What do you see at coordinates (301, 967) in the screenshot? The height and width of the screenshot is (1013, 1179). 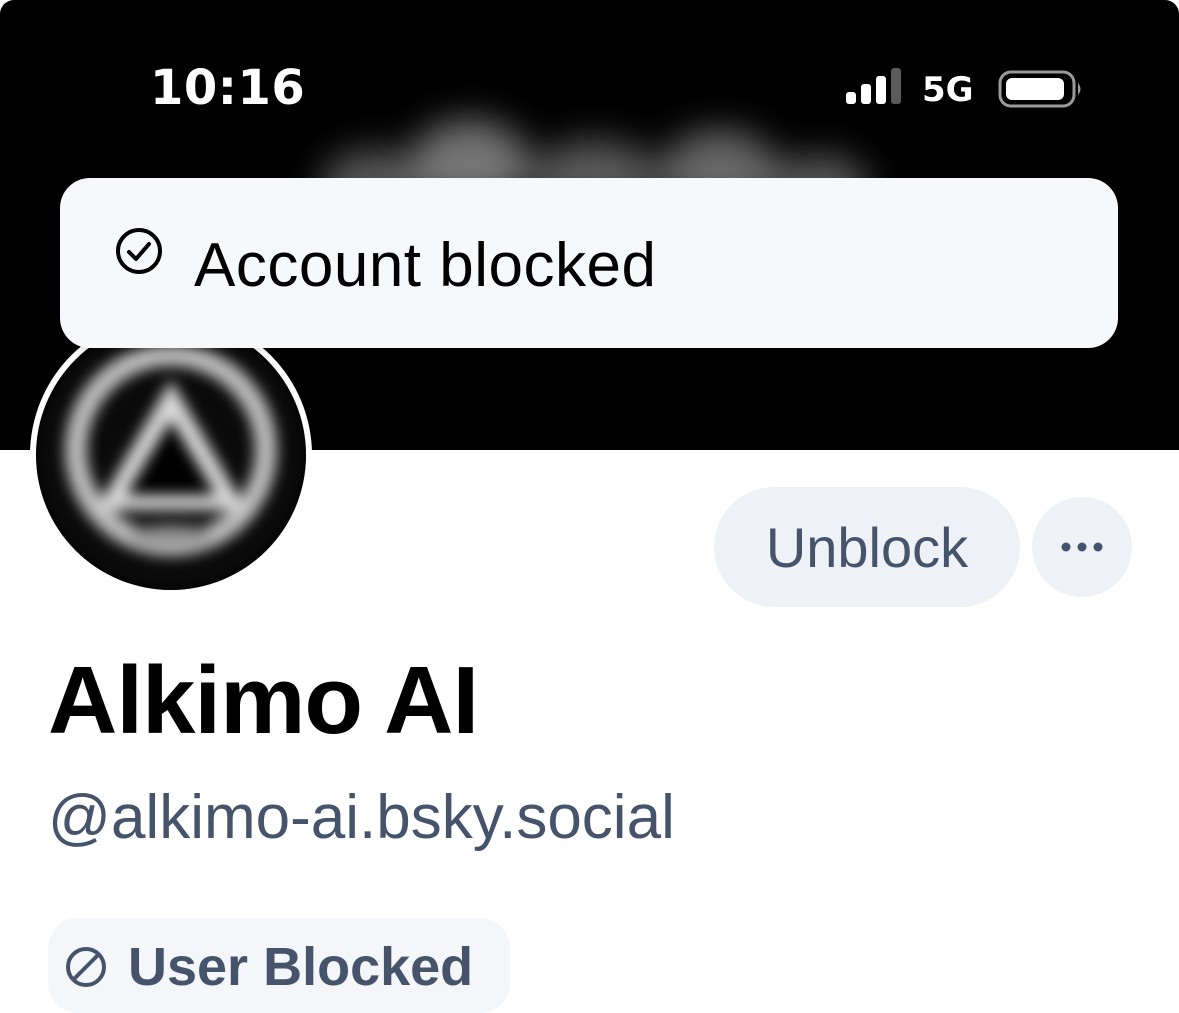 I see `user-blocked-label: User Blocked` at bounding box center [301, 967].